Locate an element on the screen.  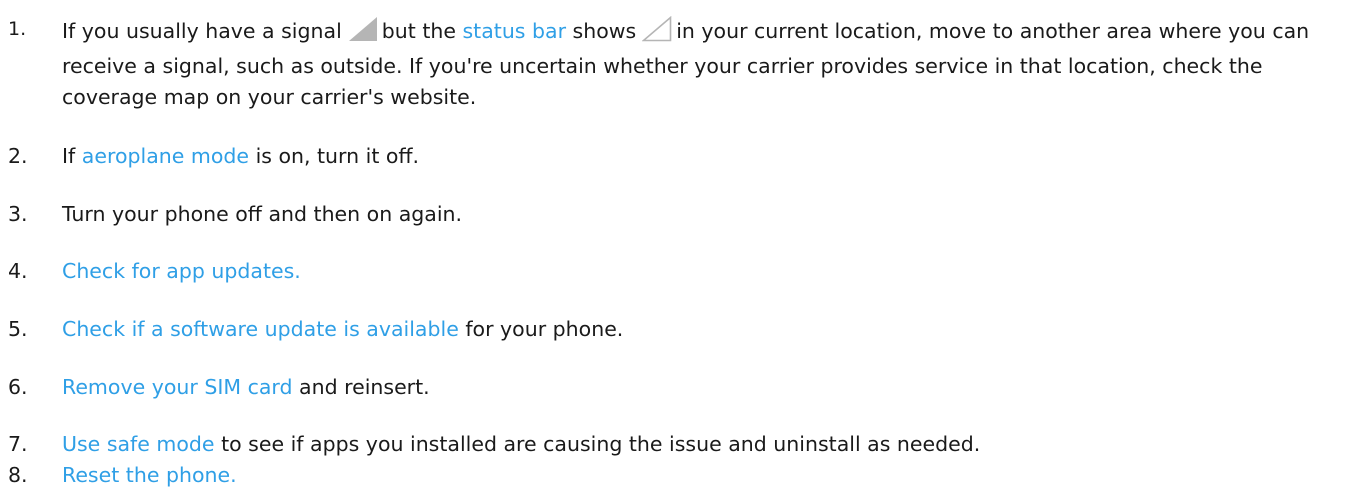
list-item: 4. Check for app updates. is located at coordinates (673, 271).